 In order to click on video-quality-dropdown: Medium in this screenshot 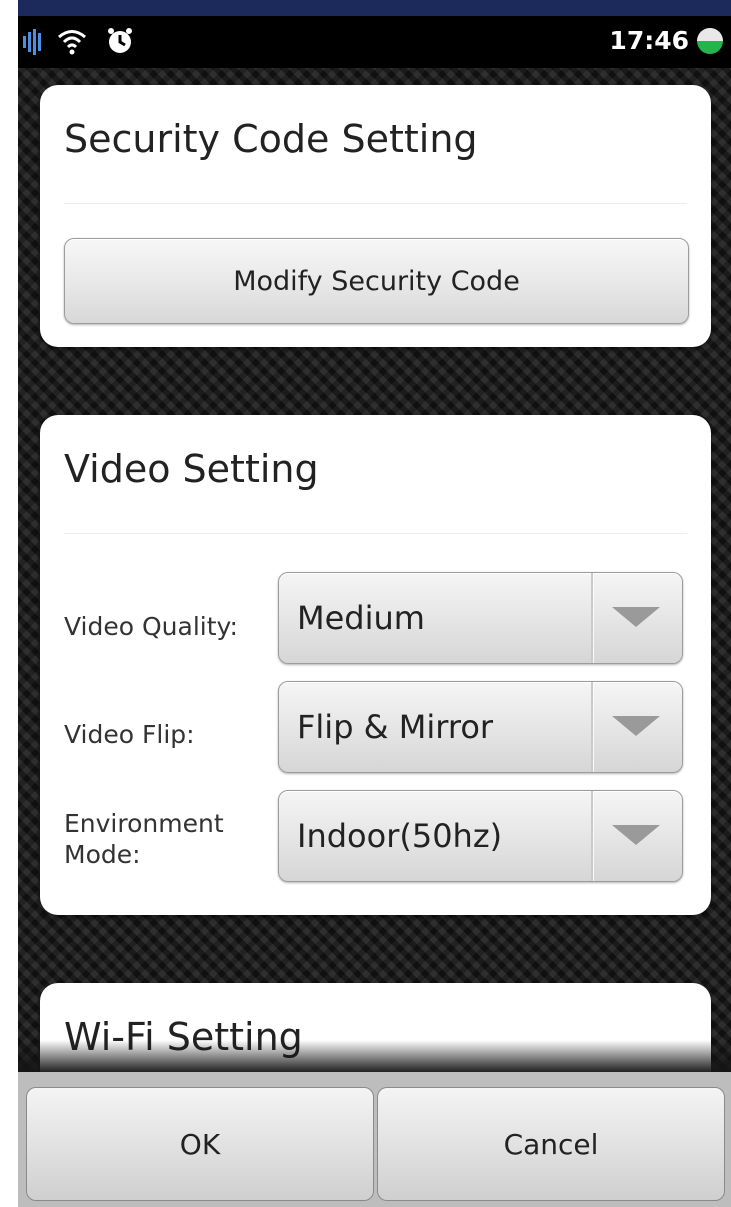, I will do `click(480, 618)`.